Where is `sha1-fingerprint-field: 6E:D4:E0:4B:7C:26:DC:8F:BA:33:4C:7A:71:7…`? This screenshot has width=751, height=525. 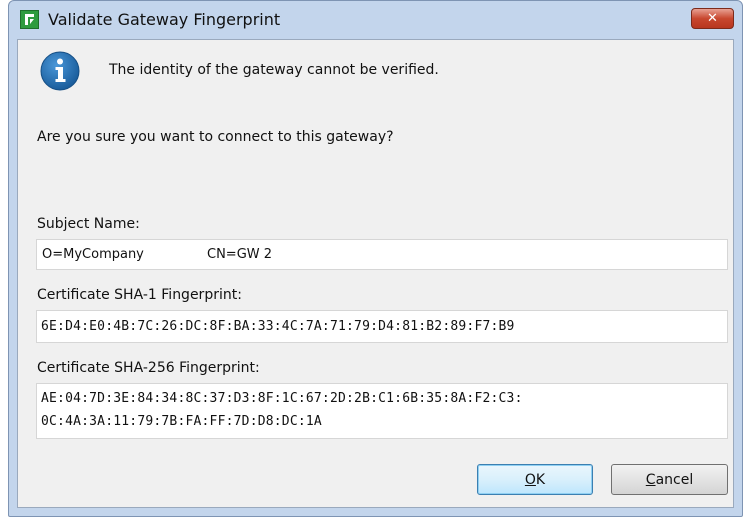 sha1-fingerprint-field: 6E:D4:E0:4B:7C:26:DC:8F:BA:33:4C:7A:71:7… is located at coordinates (382, 326).